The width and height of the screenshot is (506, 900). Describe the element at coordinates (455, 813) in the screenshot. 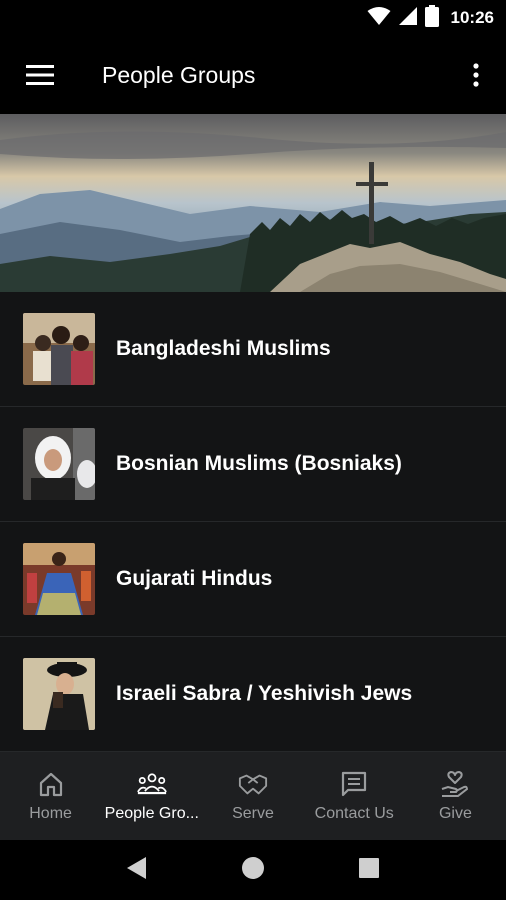

I see `nav-label: Give` at that location.